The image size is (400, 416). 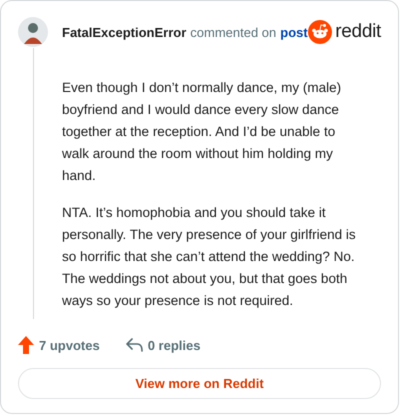 I want to click on upvote-arrow-icon, so click(x=26, y=345).